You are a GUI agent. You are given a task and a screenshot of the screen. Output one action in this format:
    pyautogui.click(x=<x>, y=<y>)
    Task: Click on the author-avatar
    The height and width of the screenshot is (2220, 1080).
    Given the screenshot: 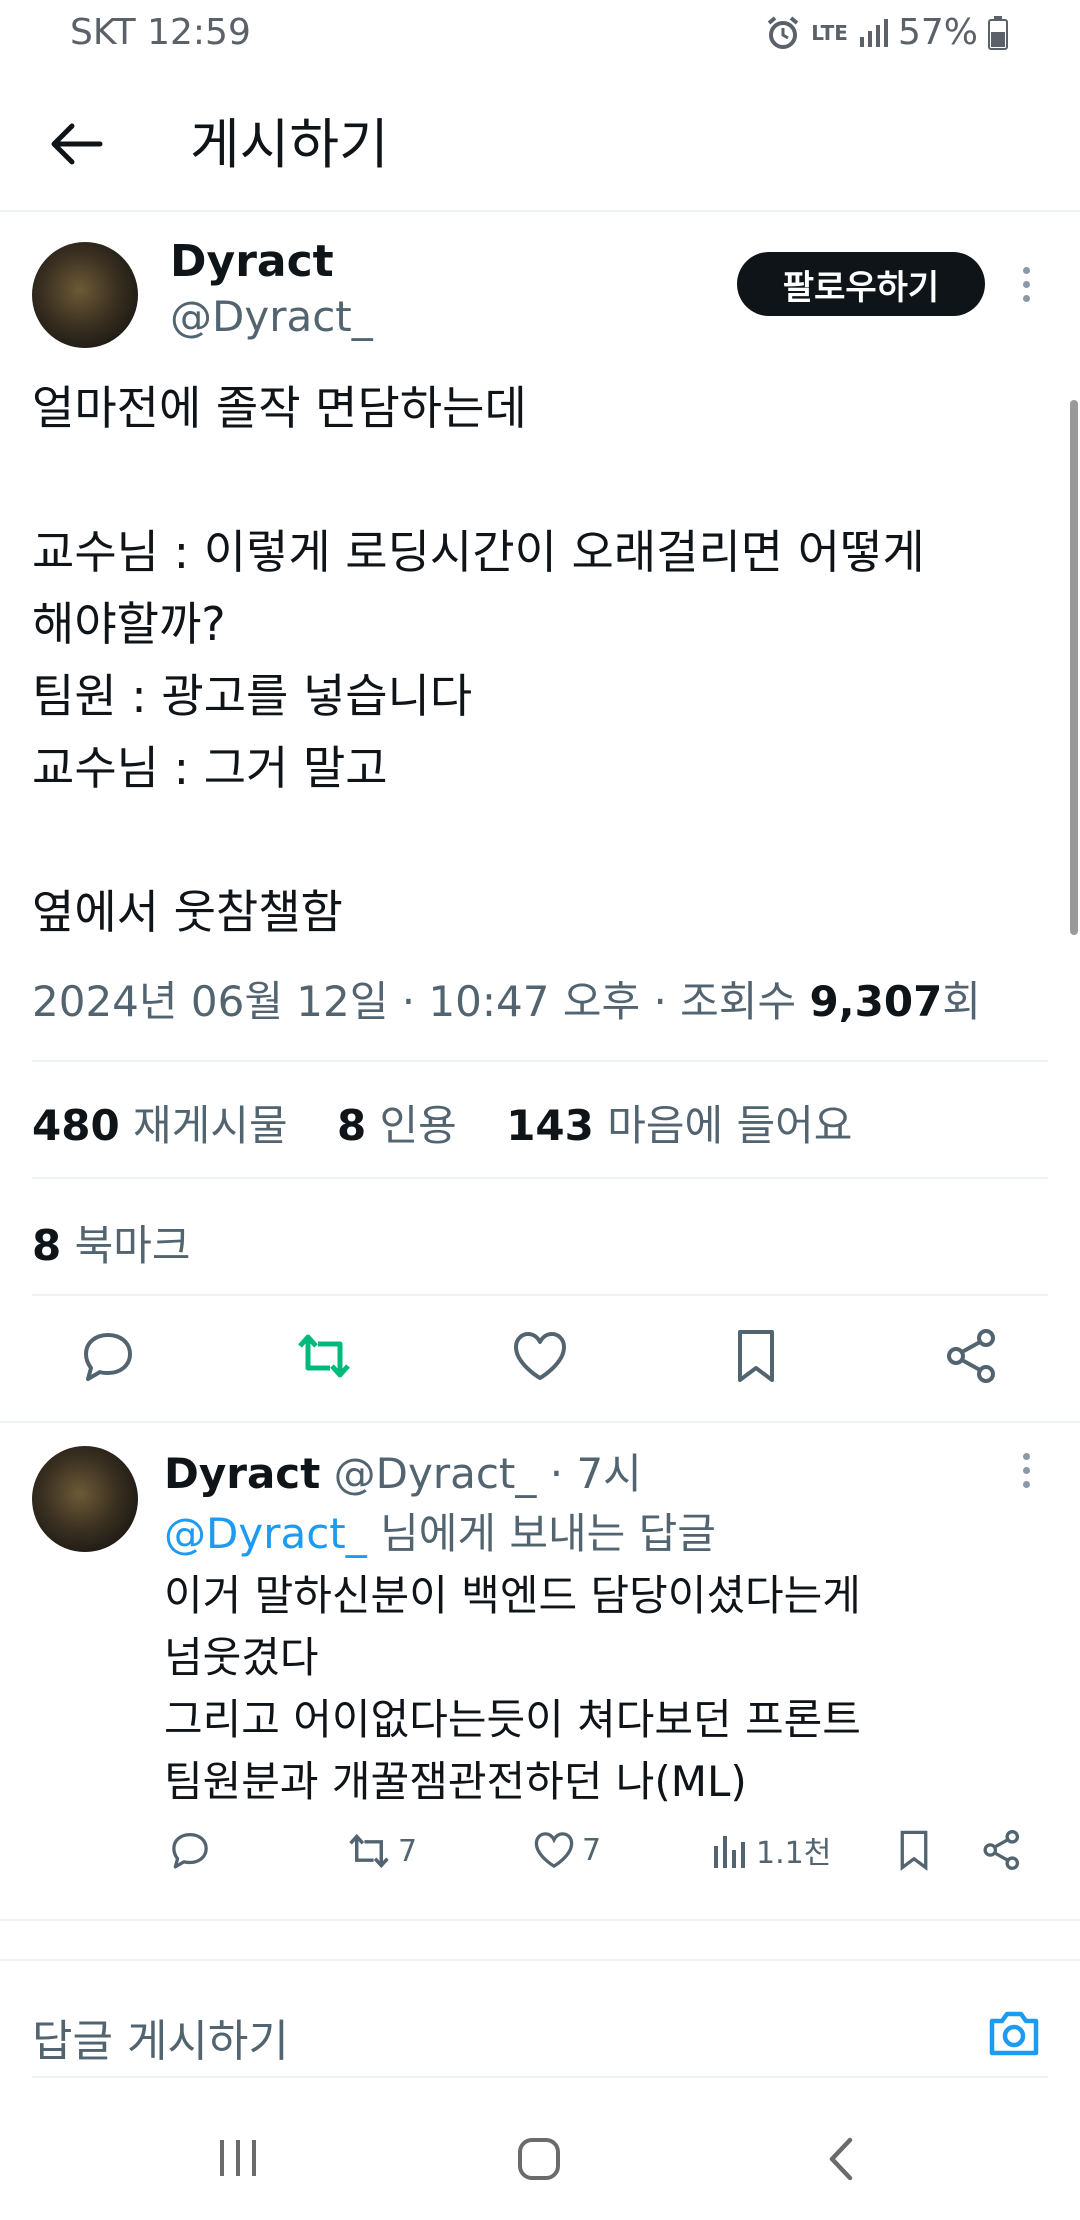 What is the action you would take?
    pyautogui.click(x=85, y=295)
    